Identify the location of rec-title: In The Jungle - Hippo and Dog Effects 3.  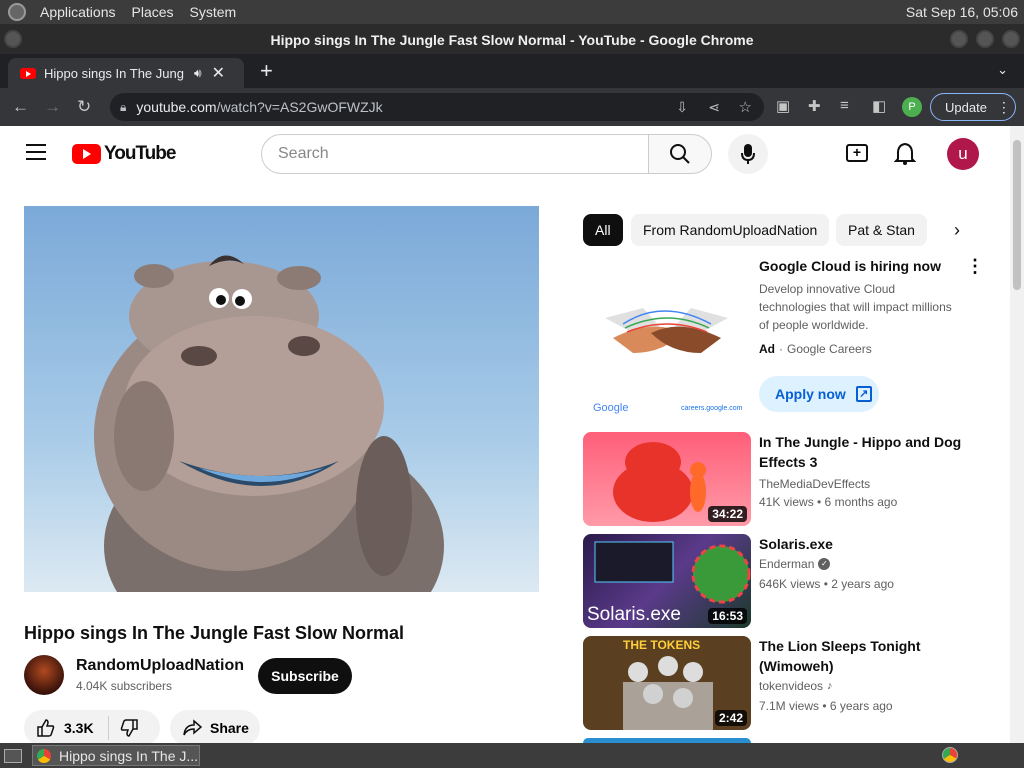
(866, 452).